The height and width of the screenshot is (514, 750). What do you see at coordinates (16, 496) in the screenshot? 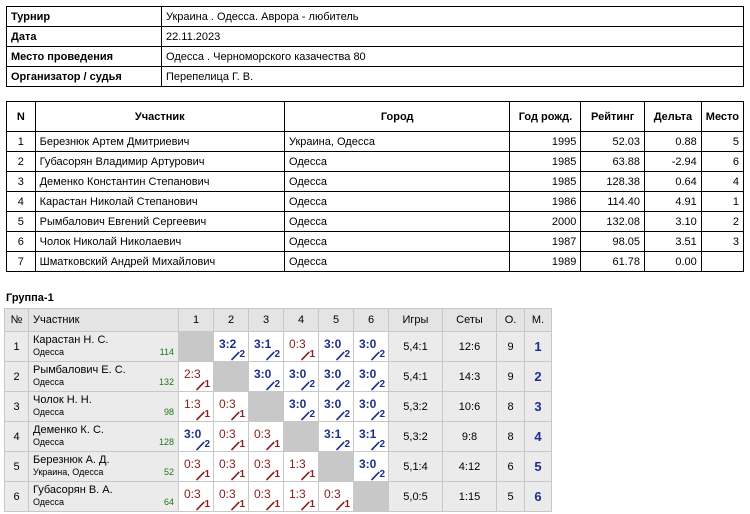
I see `group-row-num: 6` at bounding box center [16, 496].